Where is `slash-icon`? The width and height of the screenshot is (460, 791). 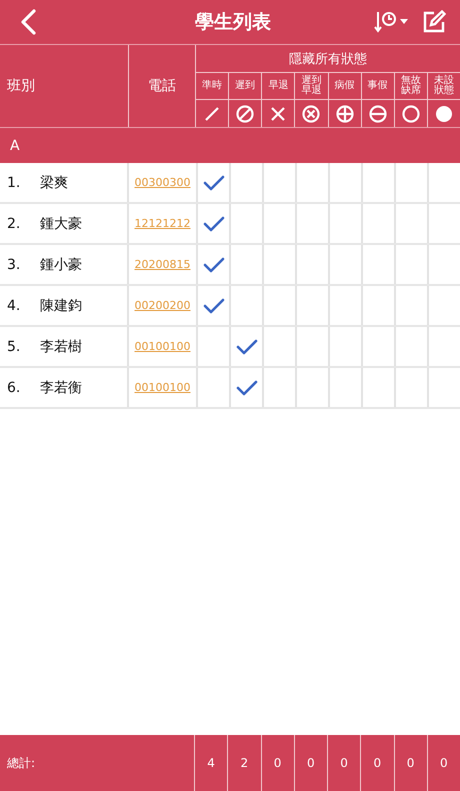
slash-icon is located at coordinates (212, 113).